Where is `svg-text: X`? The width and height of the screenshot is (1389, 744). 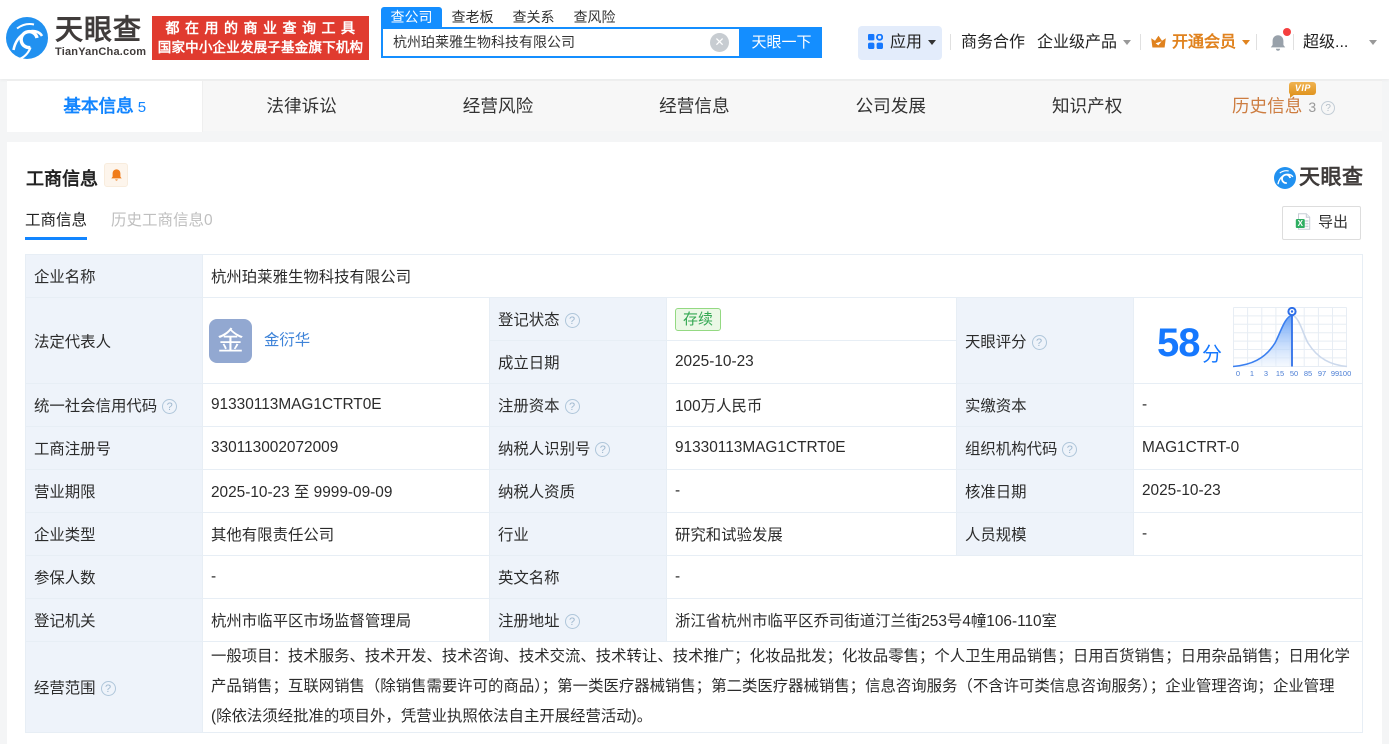
svg-text: X is located at coordinates (1301, 223).